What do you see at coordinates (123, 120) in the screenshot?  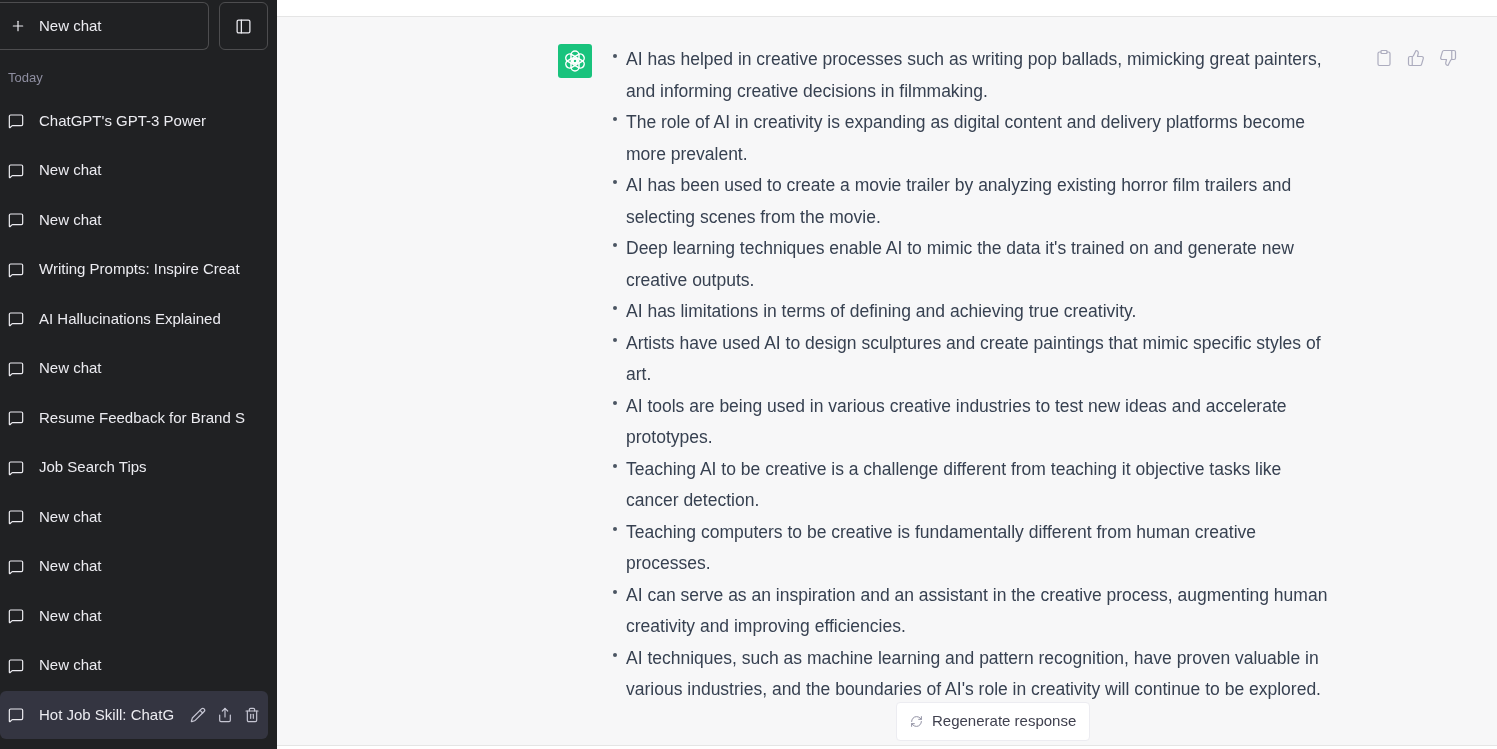 I see `chat-title: ChatGPT's GPT-3 Power` at bounding box center [123, 120].